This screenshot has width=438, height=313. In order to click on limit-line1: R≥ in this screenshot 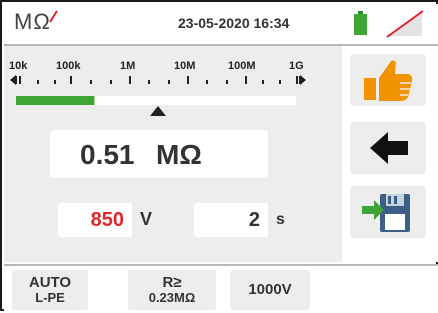, I will do `click(172, 282)`.